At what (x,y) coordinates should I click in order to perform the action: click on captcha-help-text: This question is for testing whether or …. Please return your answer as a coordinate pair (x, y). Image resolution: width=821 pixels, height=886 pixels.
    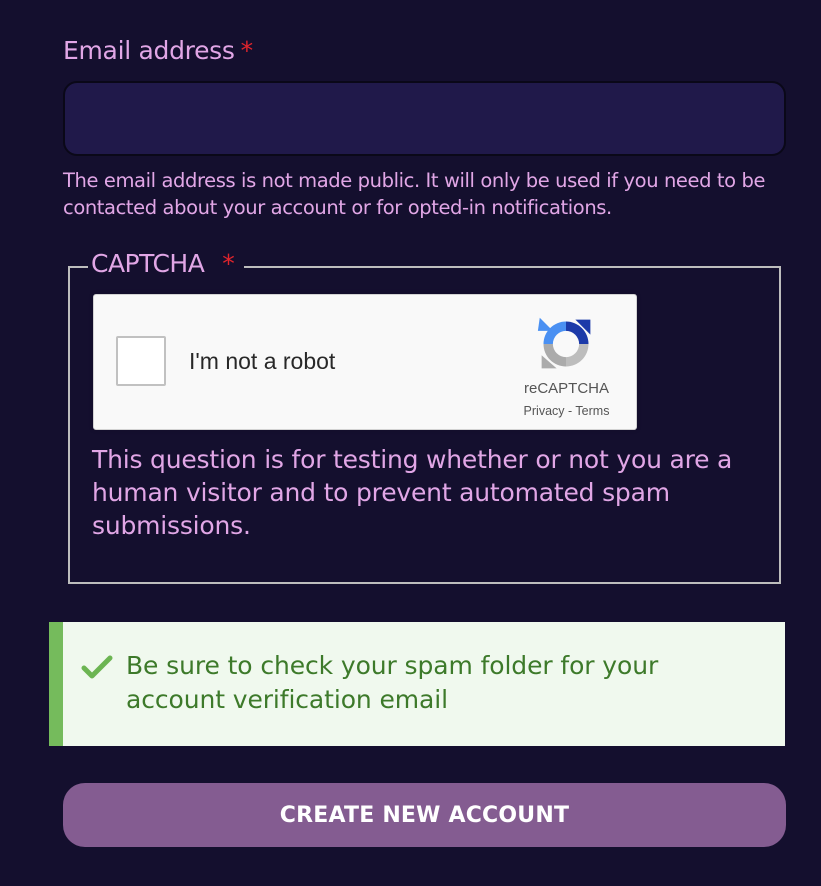
    Looking at the image, I should click on (412, 492).